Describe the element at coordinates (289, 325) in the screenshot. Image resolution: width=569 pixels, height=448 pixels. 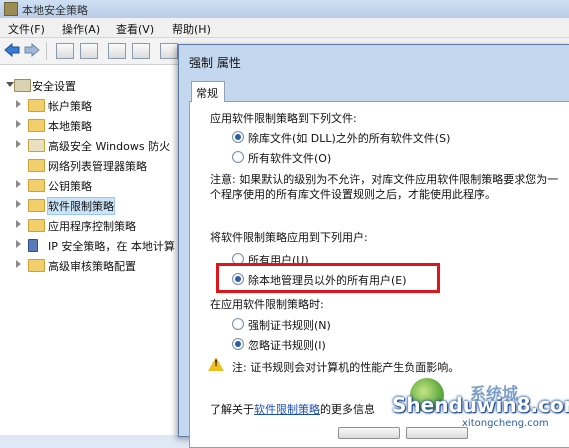
I see `option-enforce-certificate-label: 强制证书规则(N)` at that location.